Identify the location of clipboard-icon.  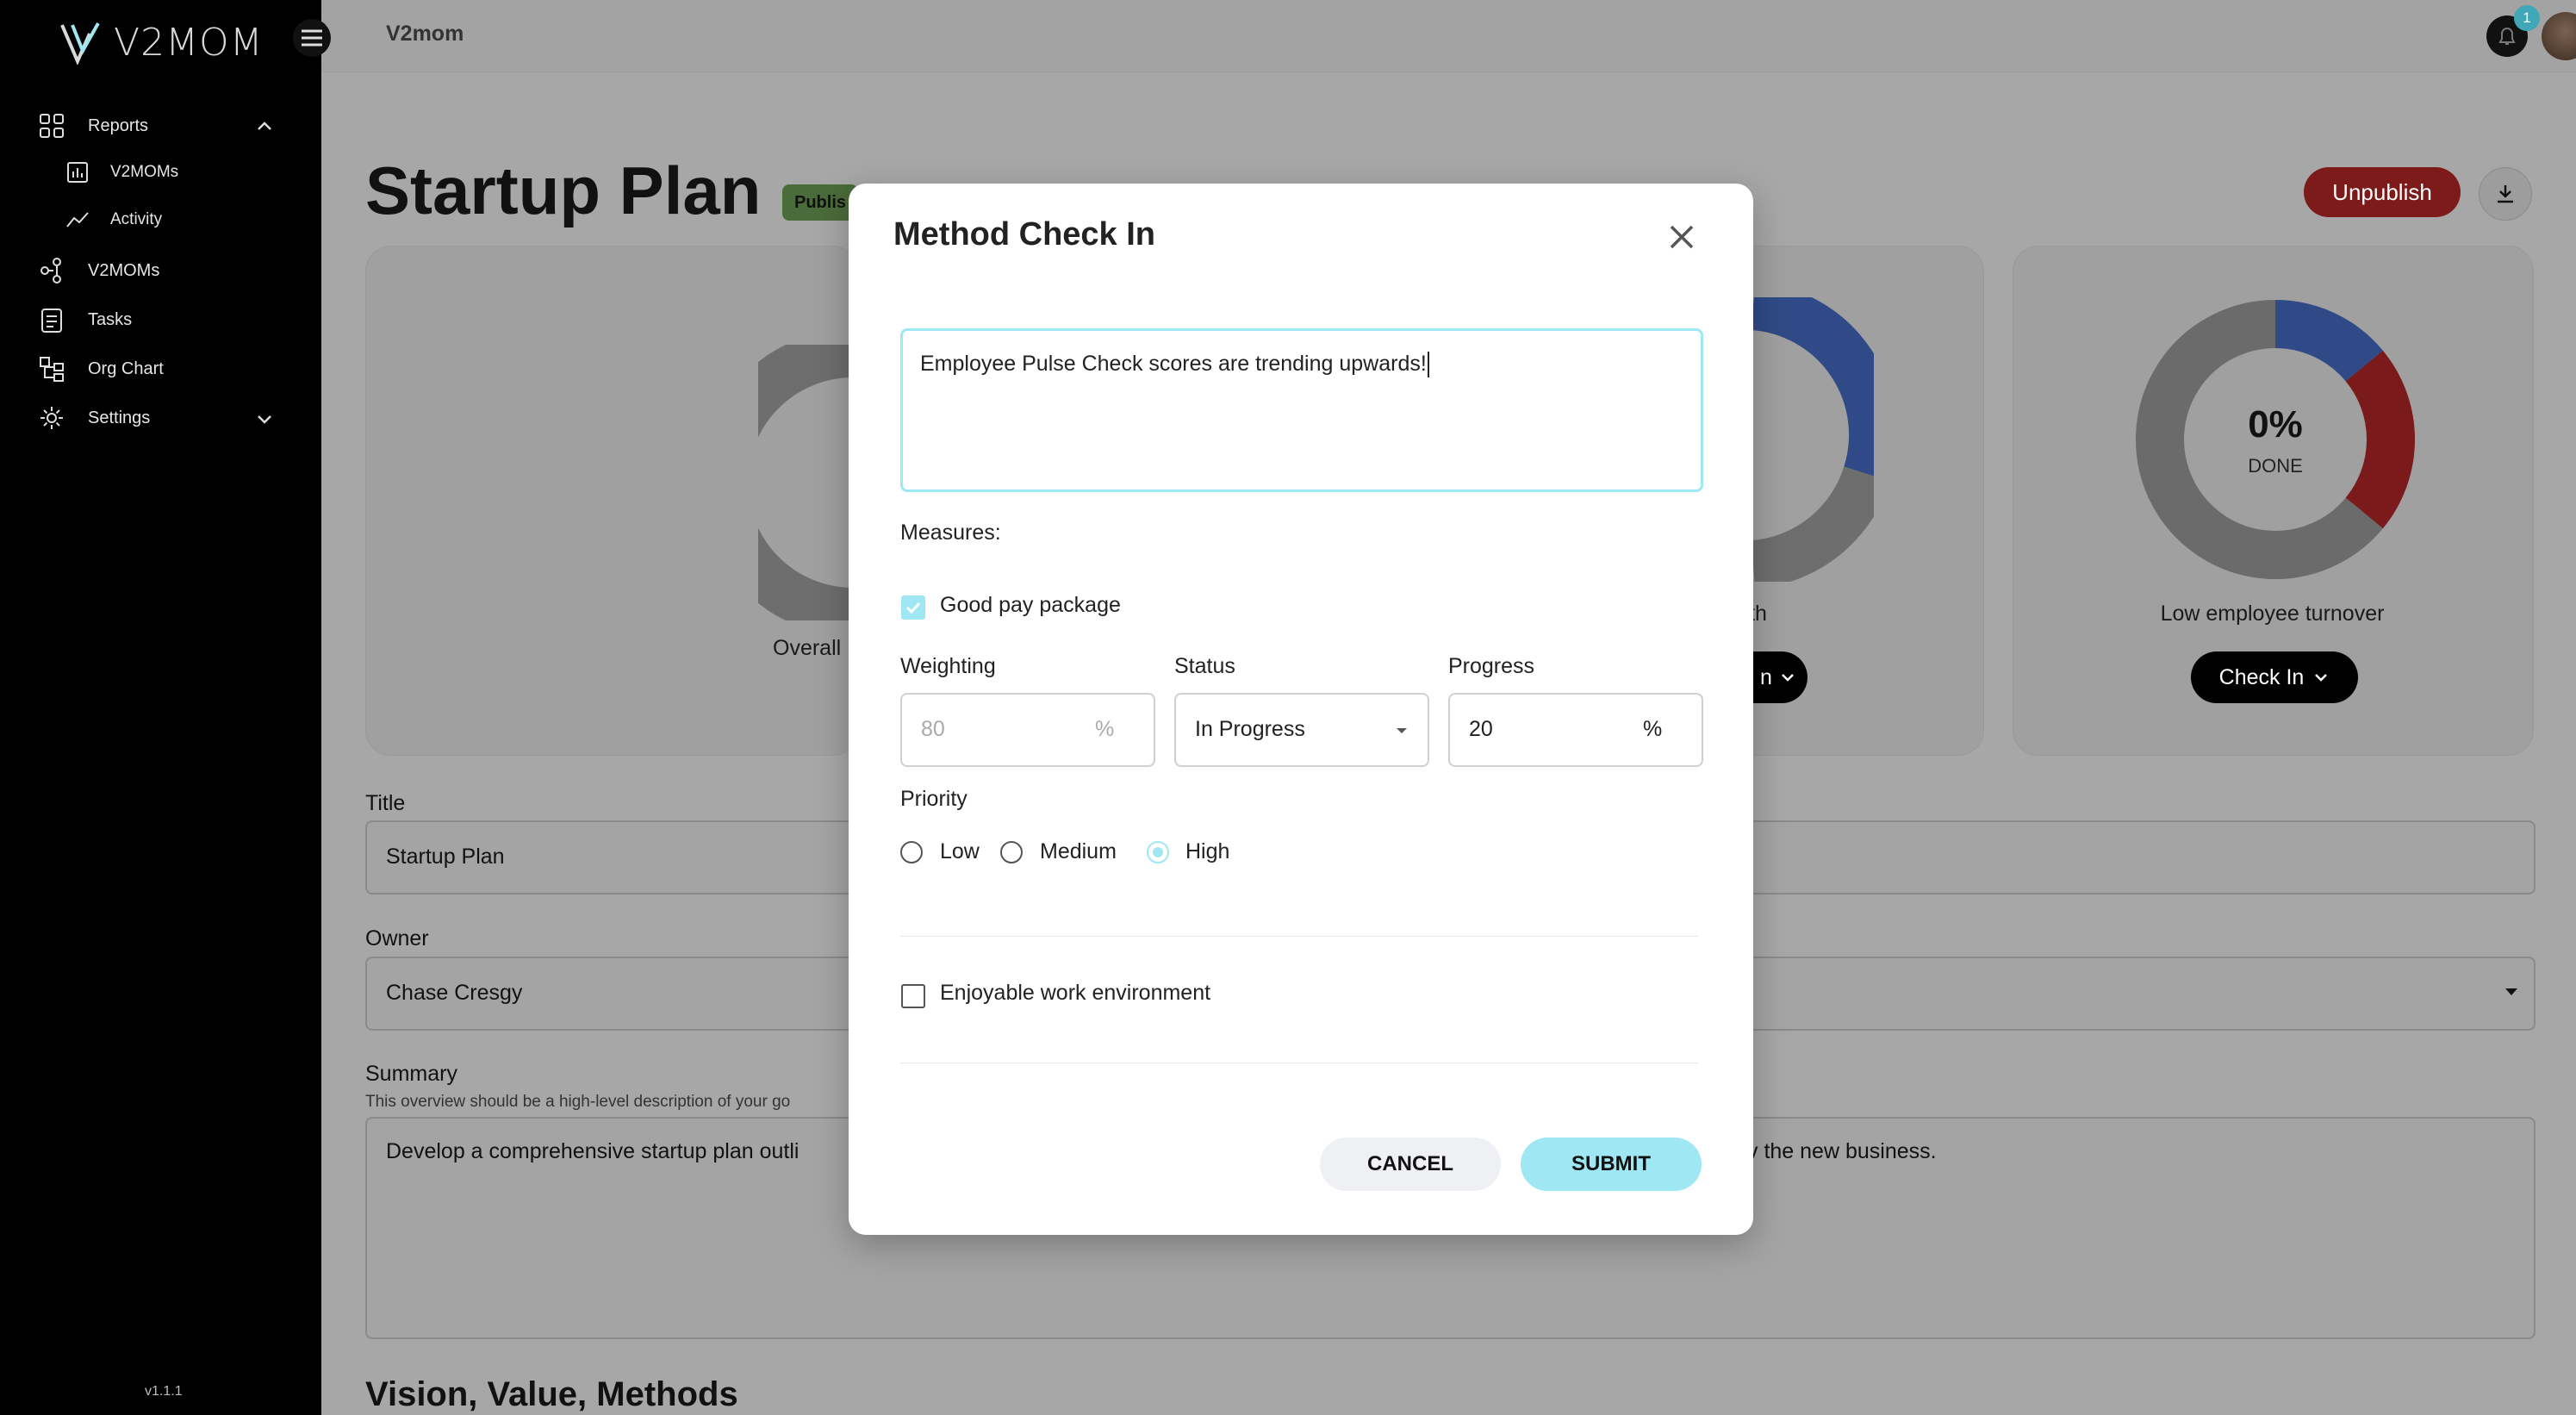
(52, 321).